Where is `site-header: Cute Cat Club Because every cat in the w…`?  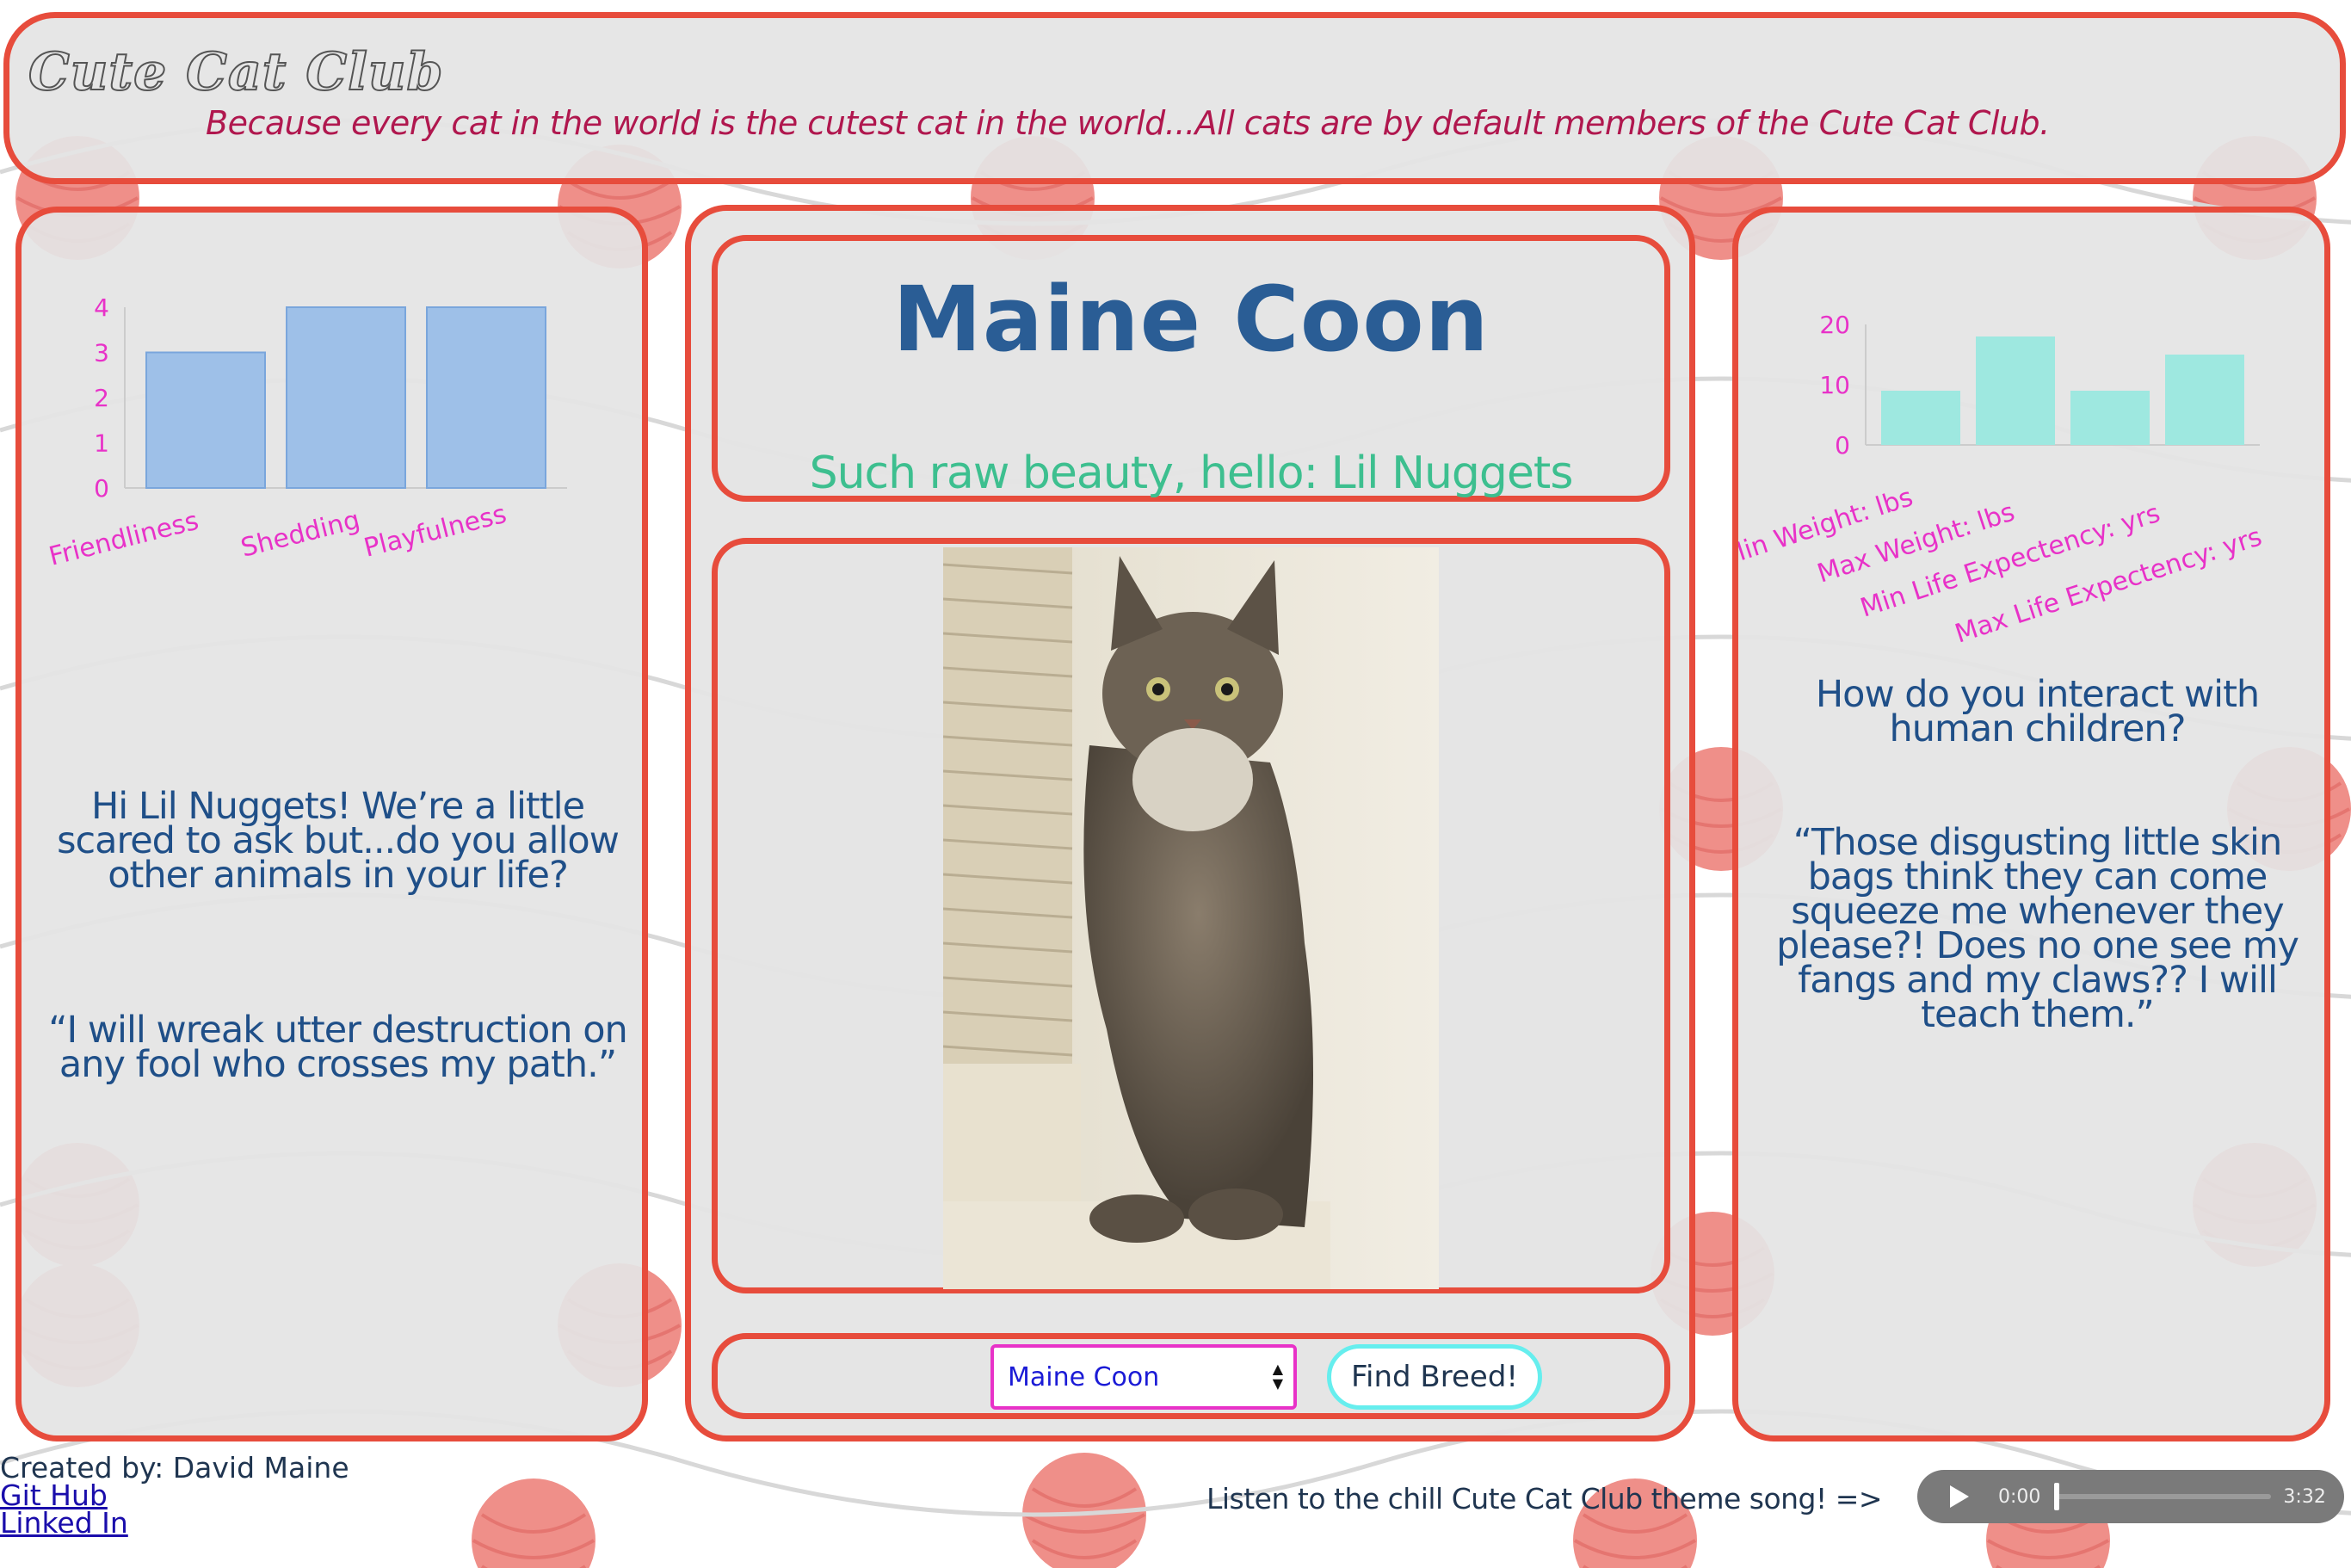
site-header: Cute Cat Club Because every cat in the w… is located at coordinates (1174, 98).